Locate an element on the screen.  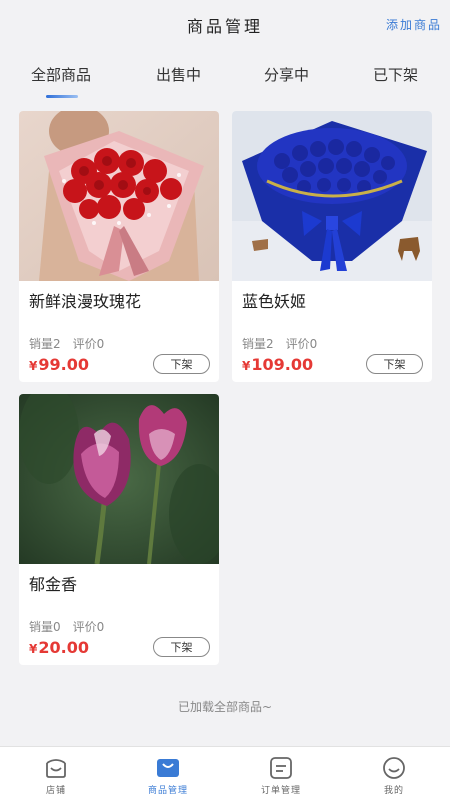
product-image-red-roses is located at coordinates (119, 196).